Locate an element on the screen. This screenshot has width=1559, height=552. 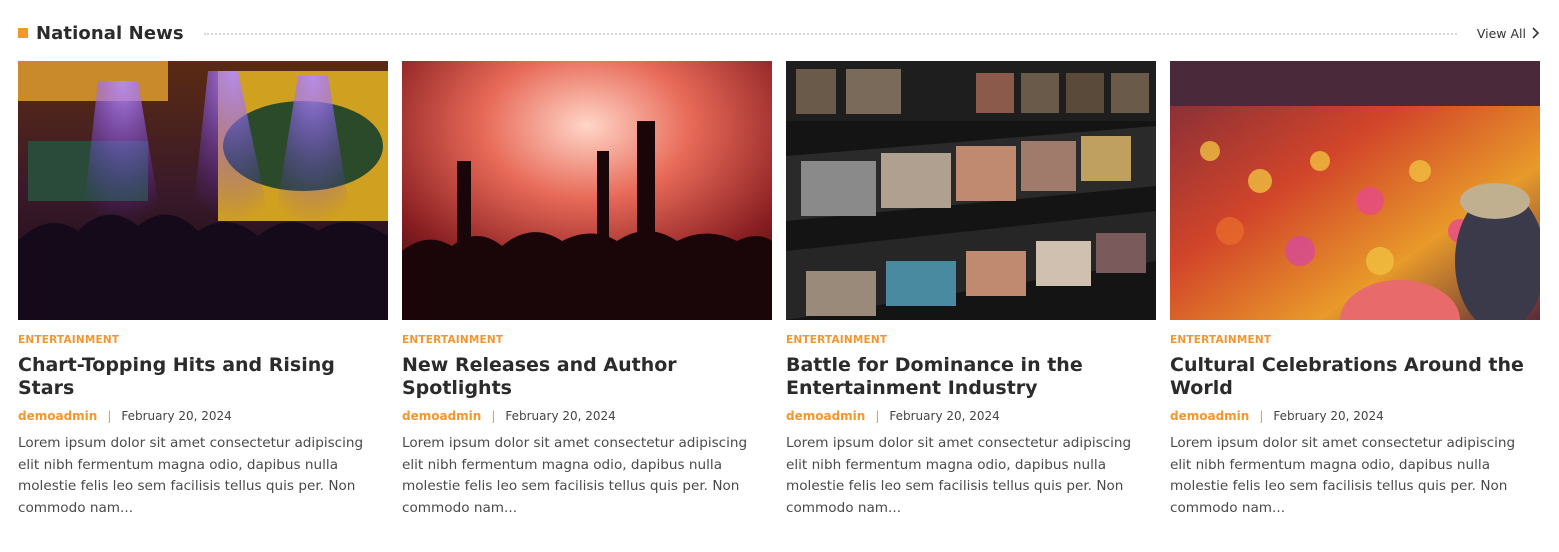
section-title: National News is located at coordinates (110, 33).